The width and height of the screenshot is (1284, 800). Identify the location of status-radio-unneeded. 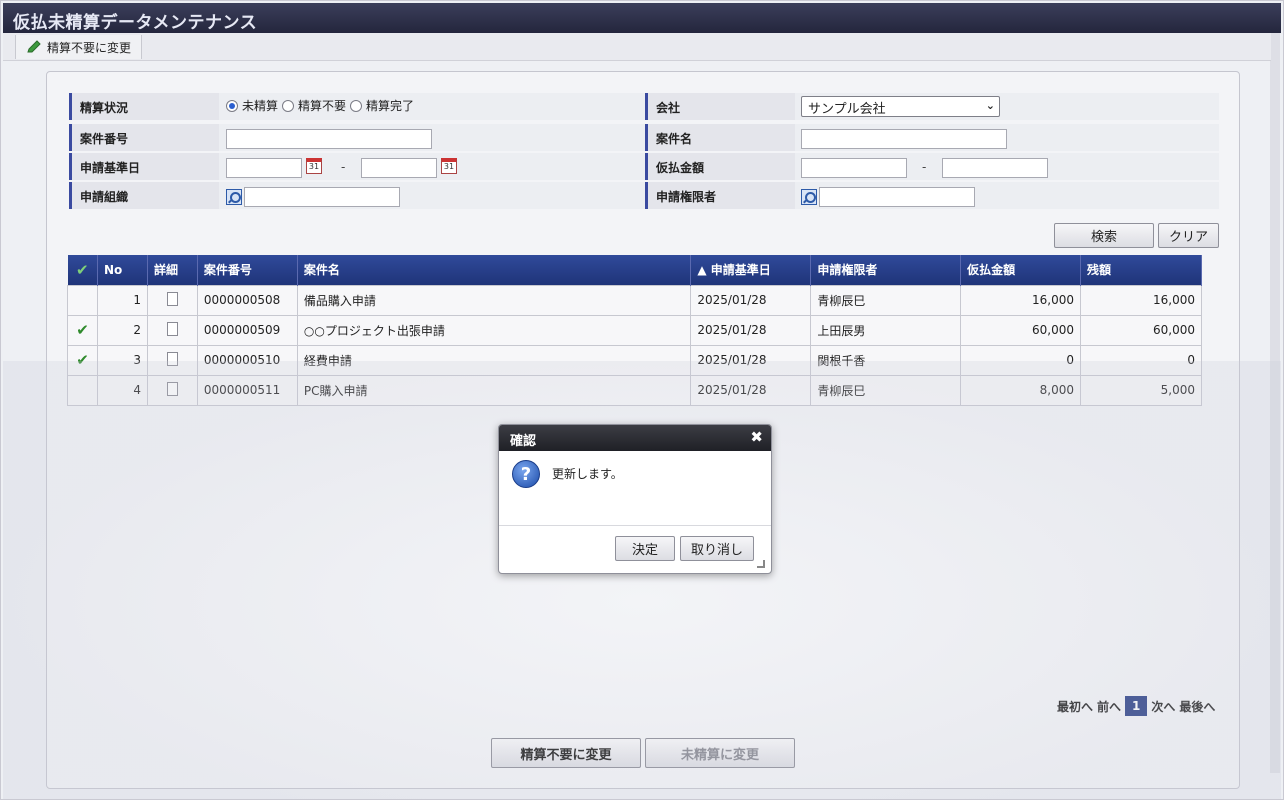
(288, 105).